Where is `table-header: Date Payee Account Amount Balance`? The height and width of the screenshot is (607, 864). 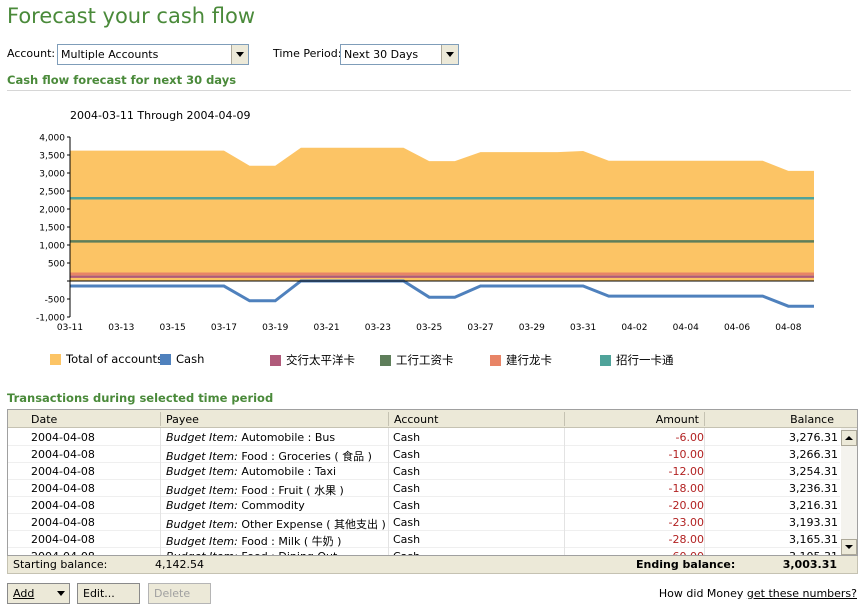 table-header: Date Payee Account Amount Balance is located at coordinates (432, 419).